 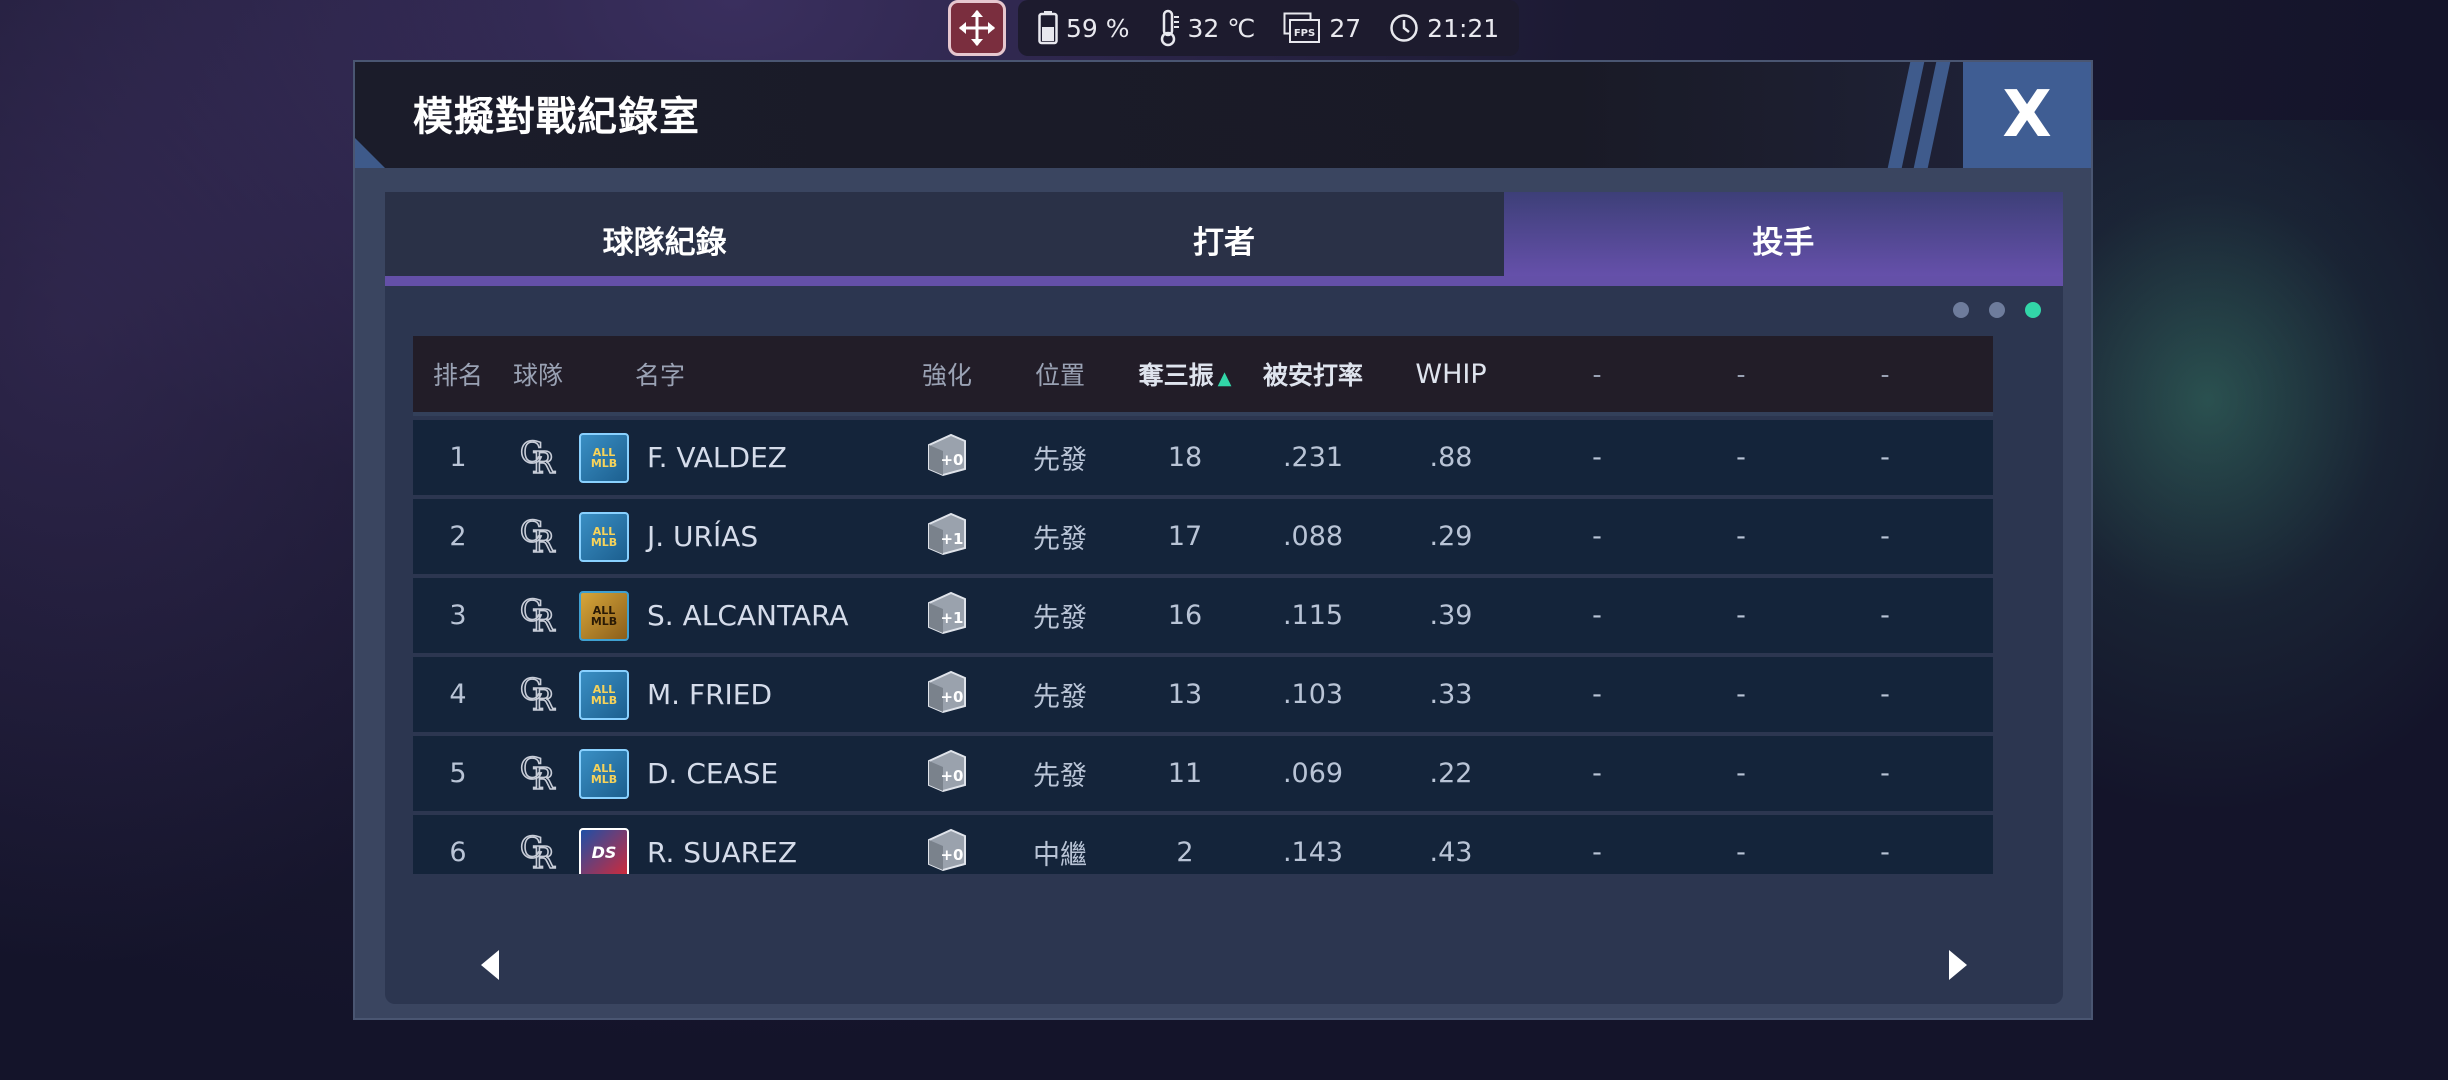 I want to click on header-rank: 排名, so click(x=458, y=374).